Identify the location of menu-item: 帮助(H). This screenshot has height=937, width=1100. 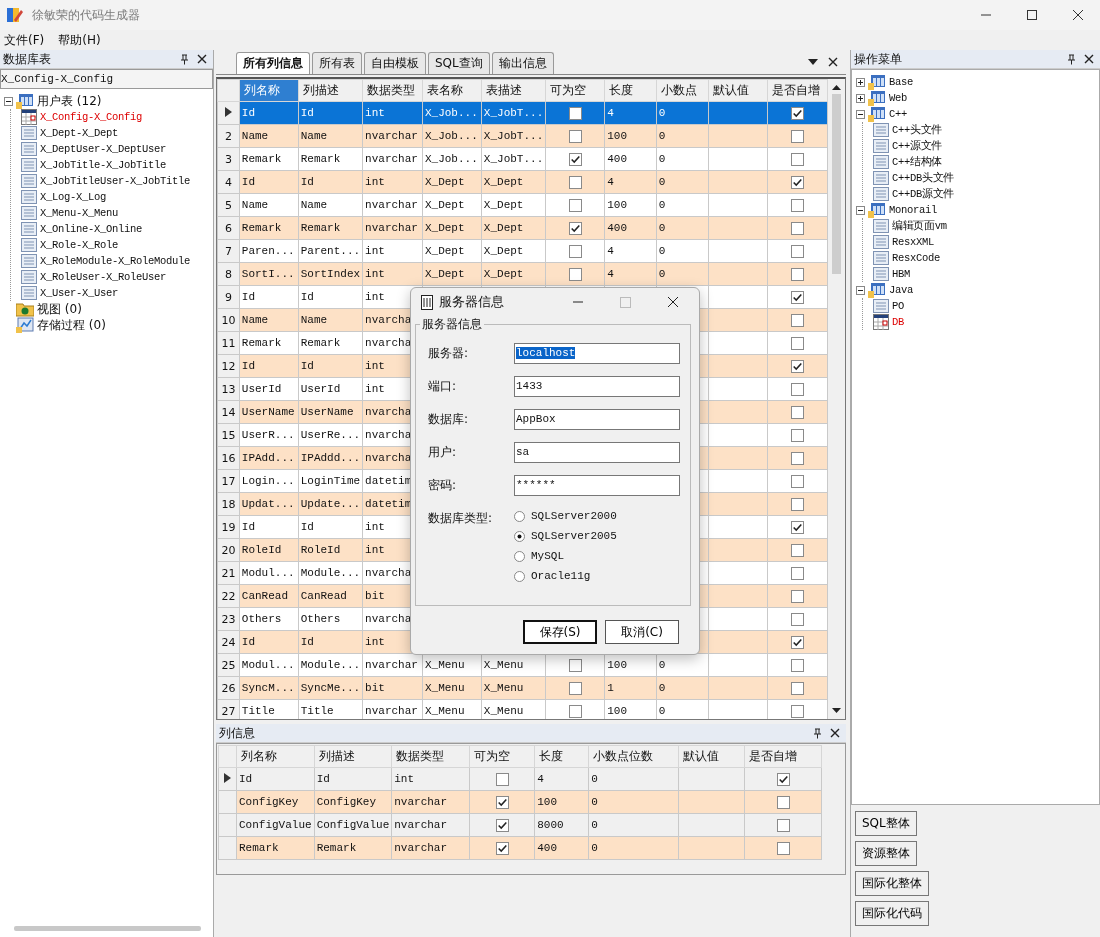
(79, 40).